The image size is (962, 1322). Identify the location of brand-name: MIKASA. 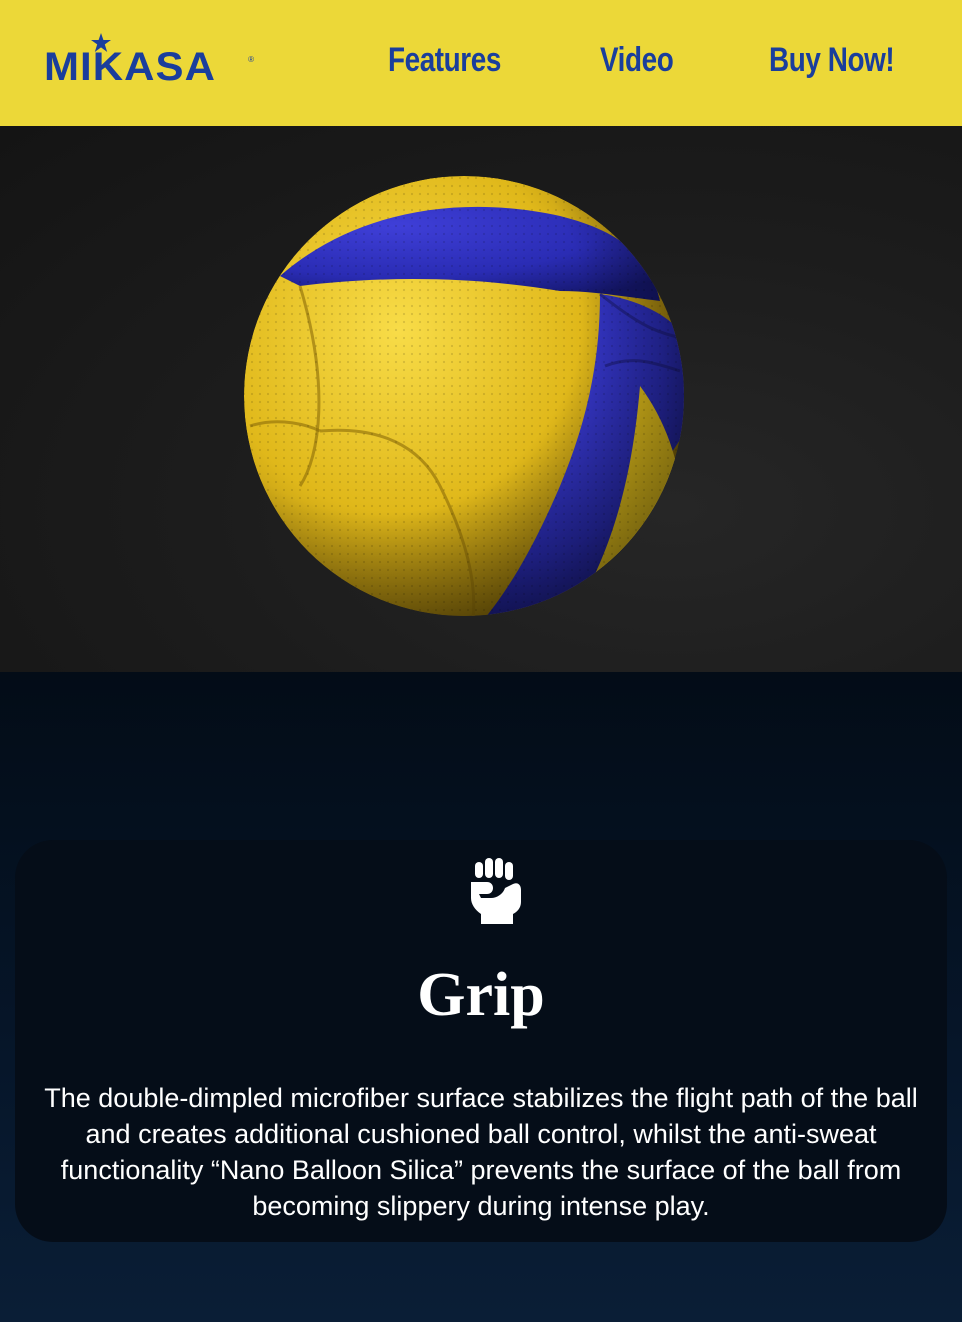
(130, 67).